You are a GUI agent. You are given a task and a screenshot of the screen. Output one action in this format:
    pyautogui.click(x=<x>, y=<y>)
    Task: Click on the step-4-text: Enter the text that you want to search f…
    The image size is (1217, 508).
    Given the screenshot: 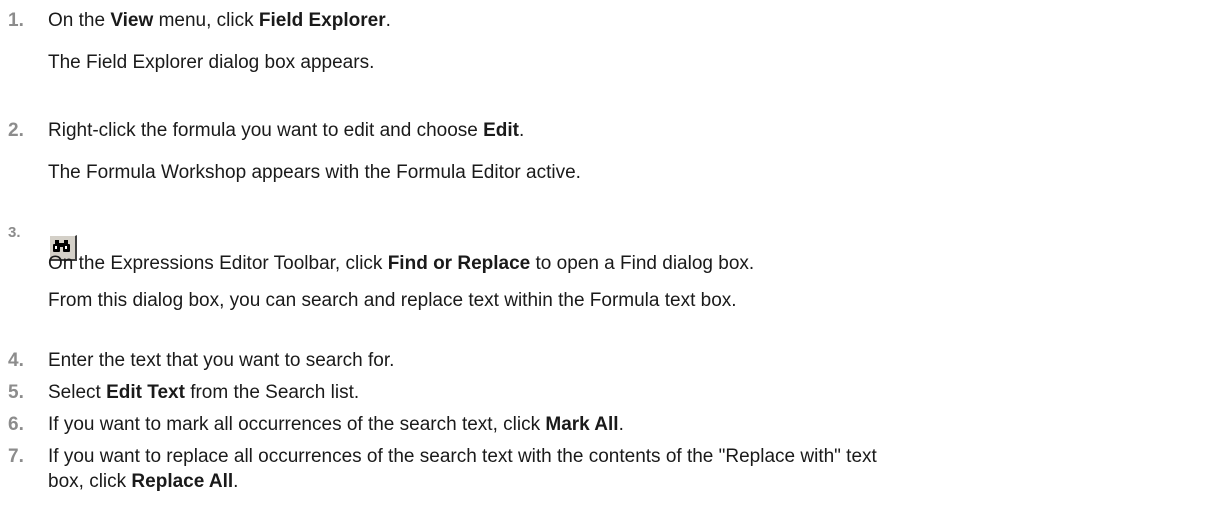 What is the action you would take?
    pyautogui.click(x=221, y=360)
    